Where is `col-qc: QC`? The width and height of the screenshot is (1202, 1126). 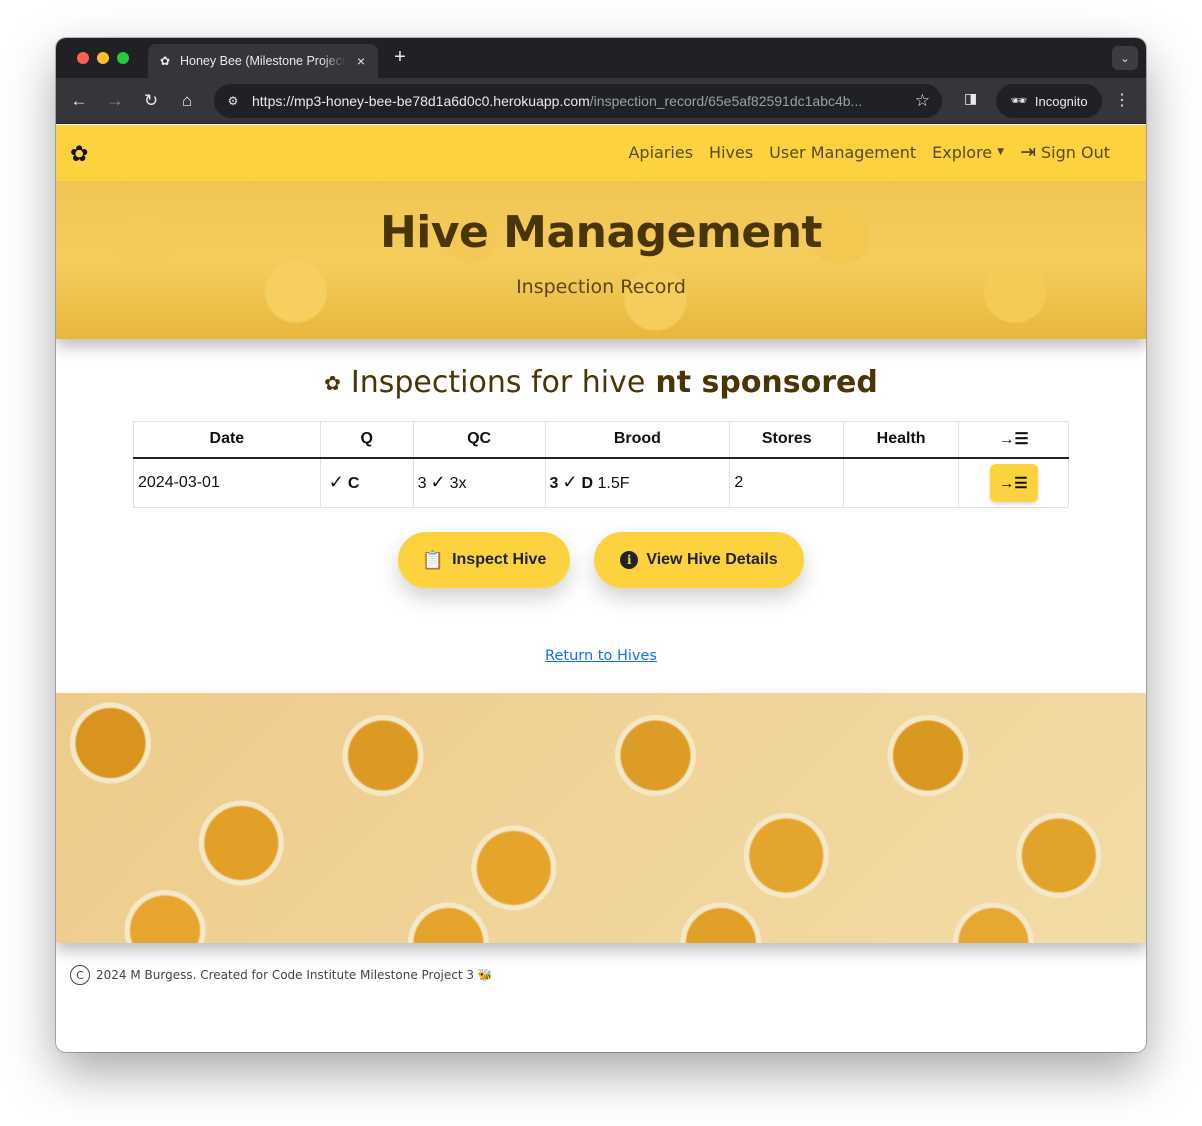
col-qc: QC is located at coordinates (479, 440).